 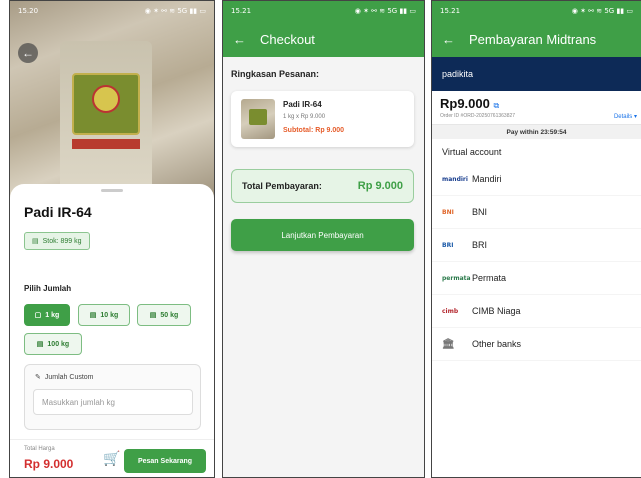 I want to click on product-photo, so click(x=112, y=101).